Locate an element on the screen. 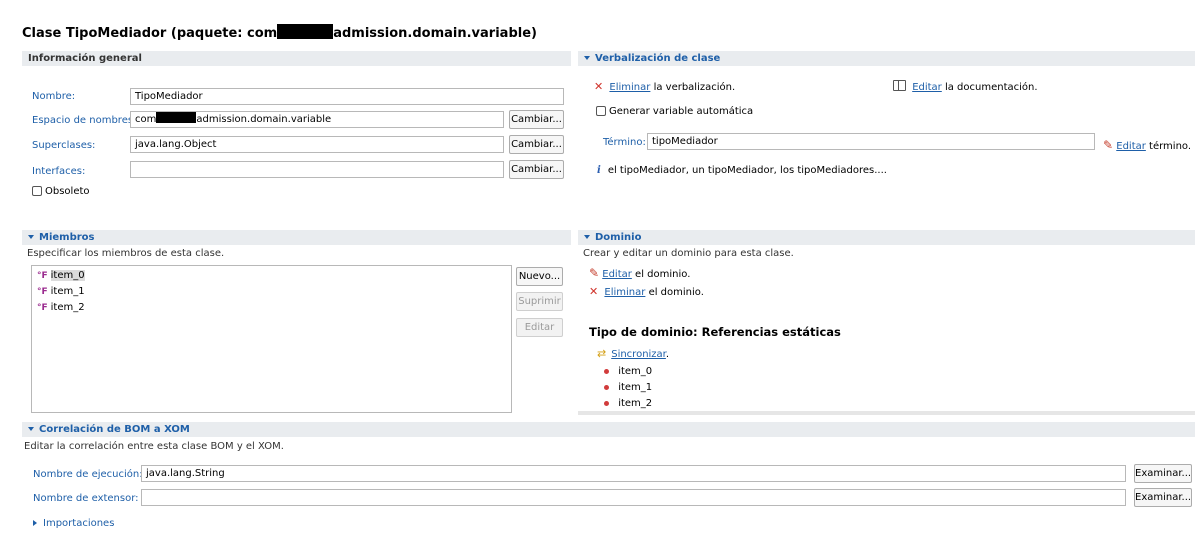 Image resolution: width=1200 pixels, height=547 pixels. delete-verbalization-link: Eliminar is located at coordinates (629, 87).